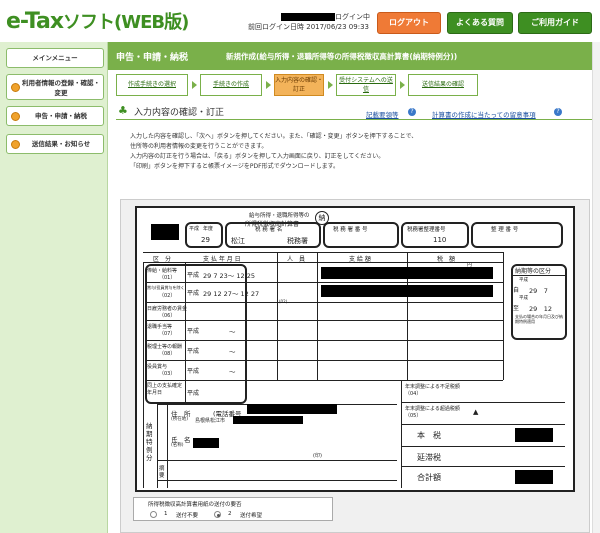  I want to click on sidebar-item-results: 送信結果・お知らせ, so click(55, 144).